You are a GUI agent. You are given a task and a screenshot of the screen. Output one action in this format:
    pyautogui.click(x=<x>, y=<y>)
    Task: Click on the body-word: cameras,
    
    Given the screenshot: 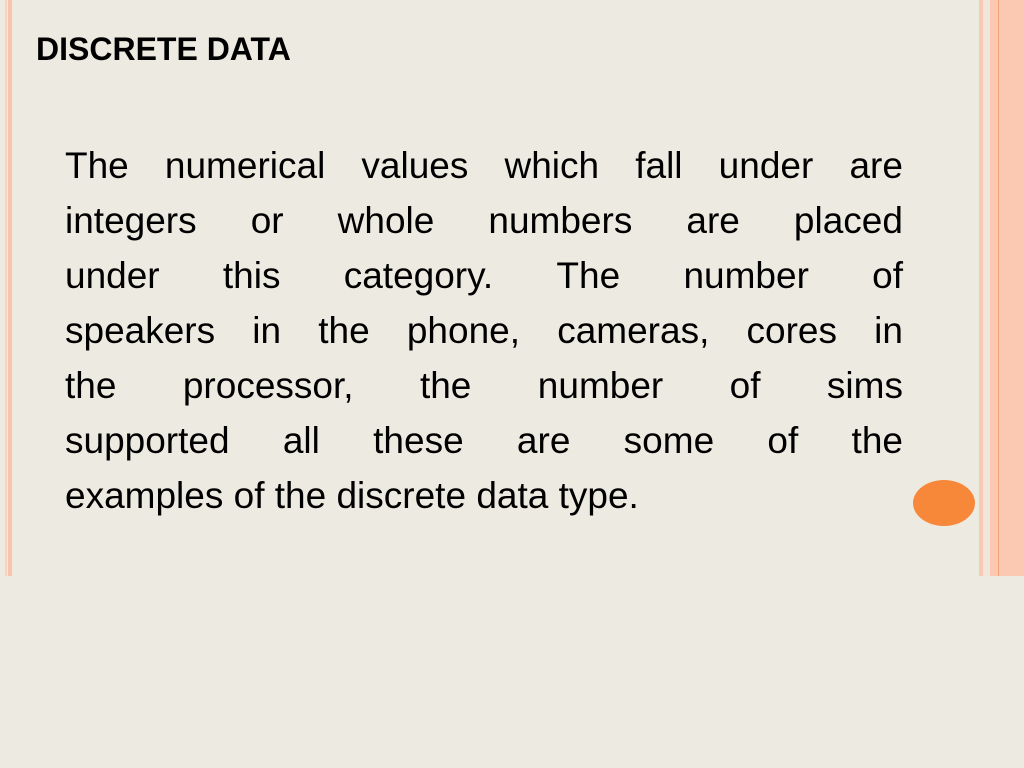 What is the action you would take?
    pyautogui.click(x=633, y=330)
    